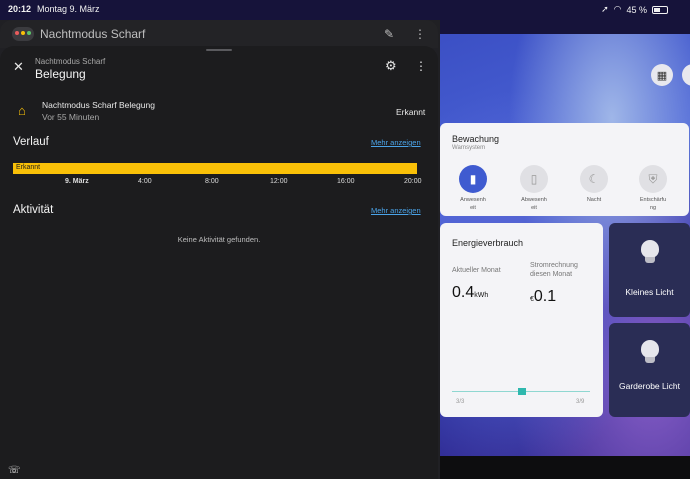 This screenshot has width=690, height=479. I want to click on location-icon: ➚, so click(605, 9).